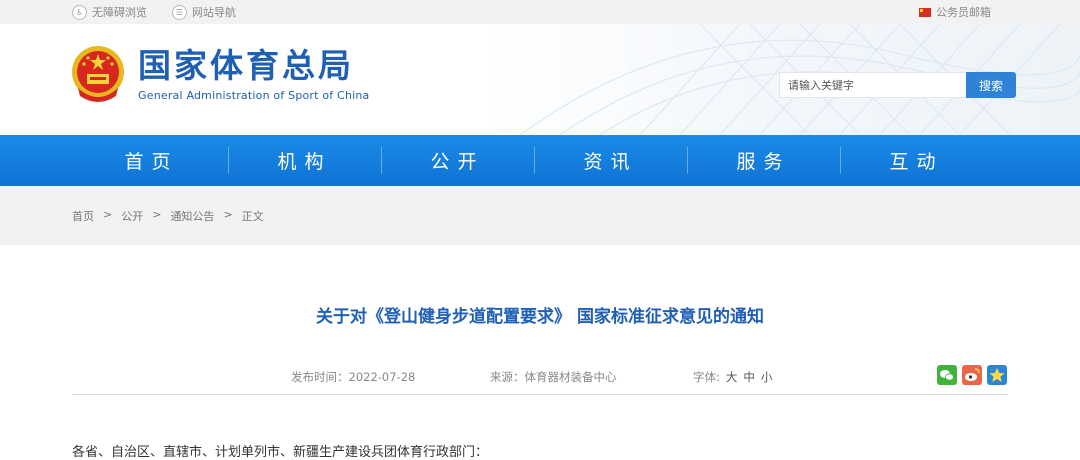 The height and width of the screenshot is (460, 1080). Describe the element at coordinates (872, 85) in the screenshot. I see `search-input` at that location.